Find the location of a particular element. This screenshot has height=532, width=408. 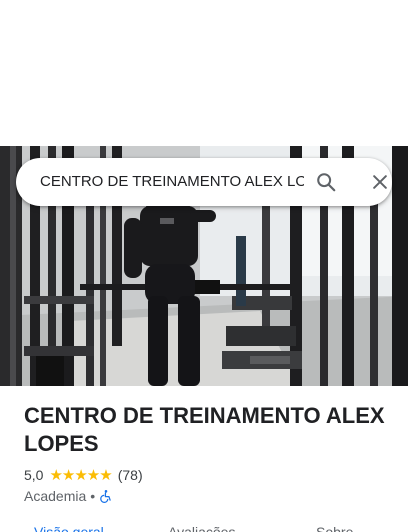

category-row: Academia • is located at coordinates (68, 496).